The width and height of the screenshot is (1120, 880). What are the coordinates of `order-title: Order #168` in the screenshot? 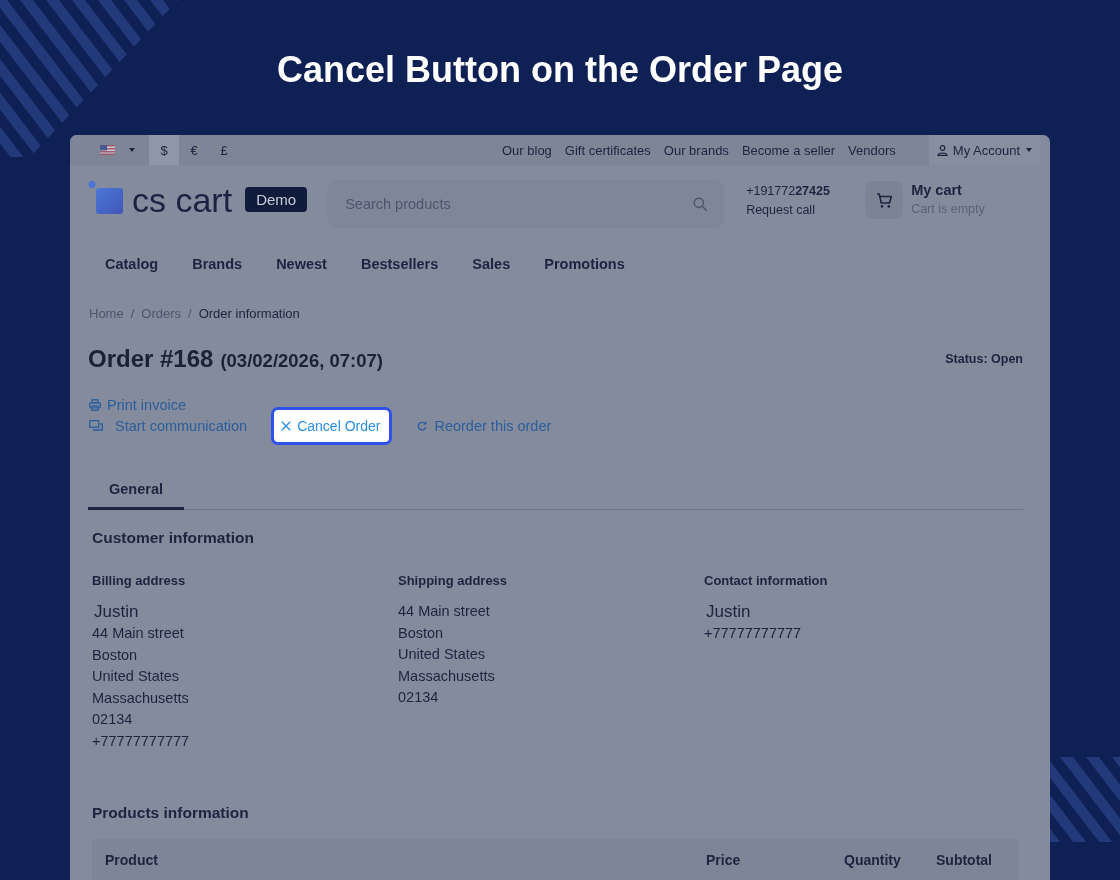 It's located at (151, 359).